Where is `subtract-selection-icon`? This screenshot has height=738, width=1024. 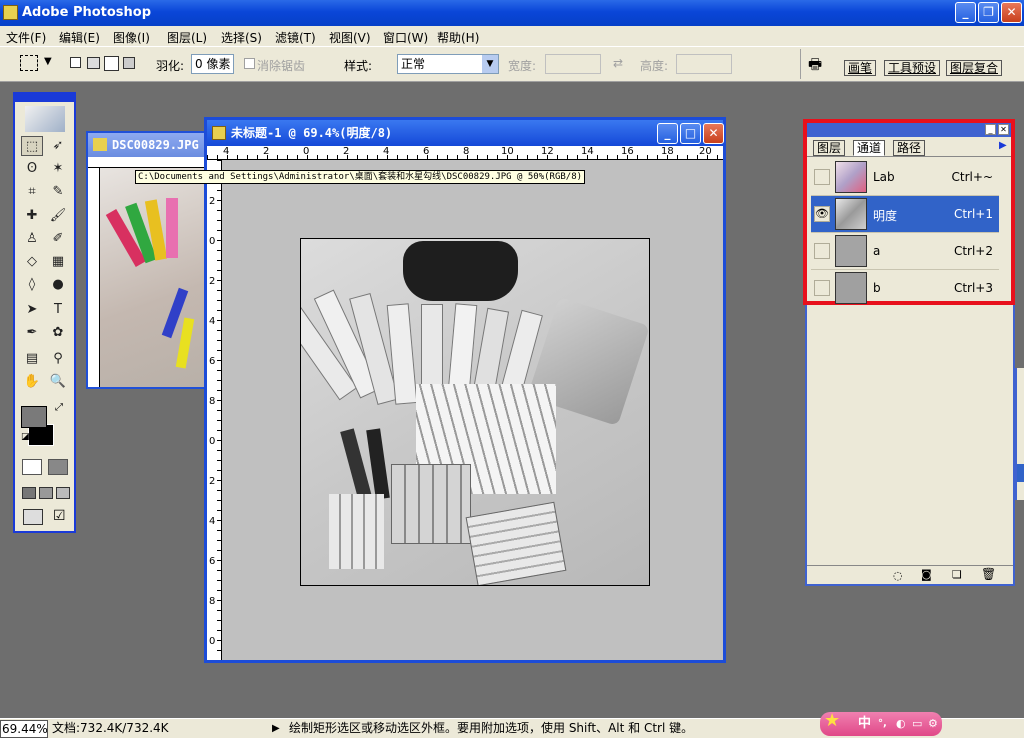 subtract-selection-icon is located at coordinates (111, 63).